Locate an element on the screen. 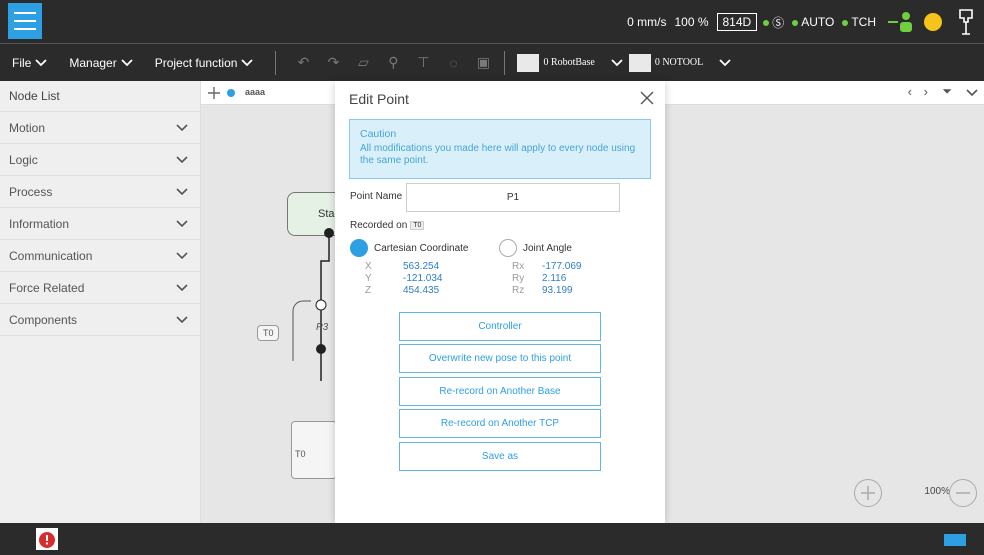 The height and width of the screenshot is (555, 984). status-area: 0 mm/s 100 % 814D Ⓢ AUTO TCH is located at coordinates (805, 22).